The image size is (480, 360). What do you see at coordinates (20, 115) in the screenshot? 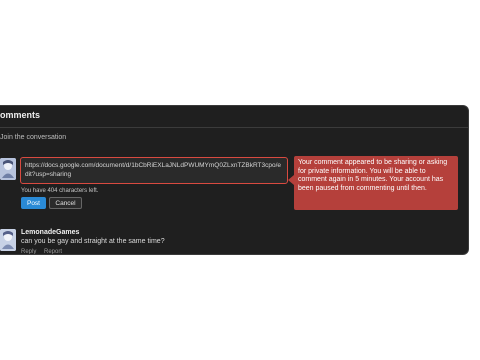
I see `comments-title: omments` at bounding box center [20, 115].